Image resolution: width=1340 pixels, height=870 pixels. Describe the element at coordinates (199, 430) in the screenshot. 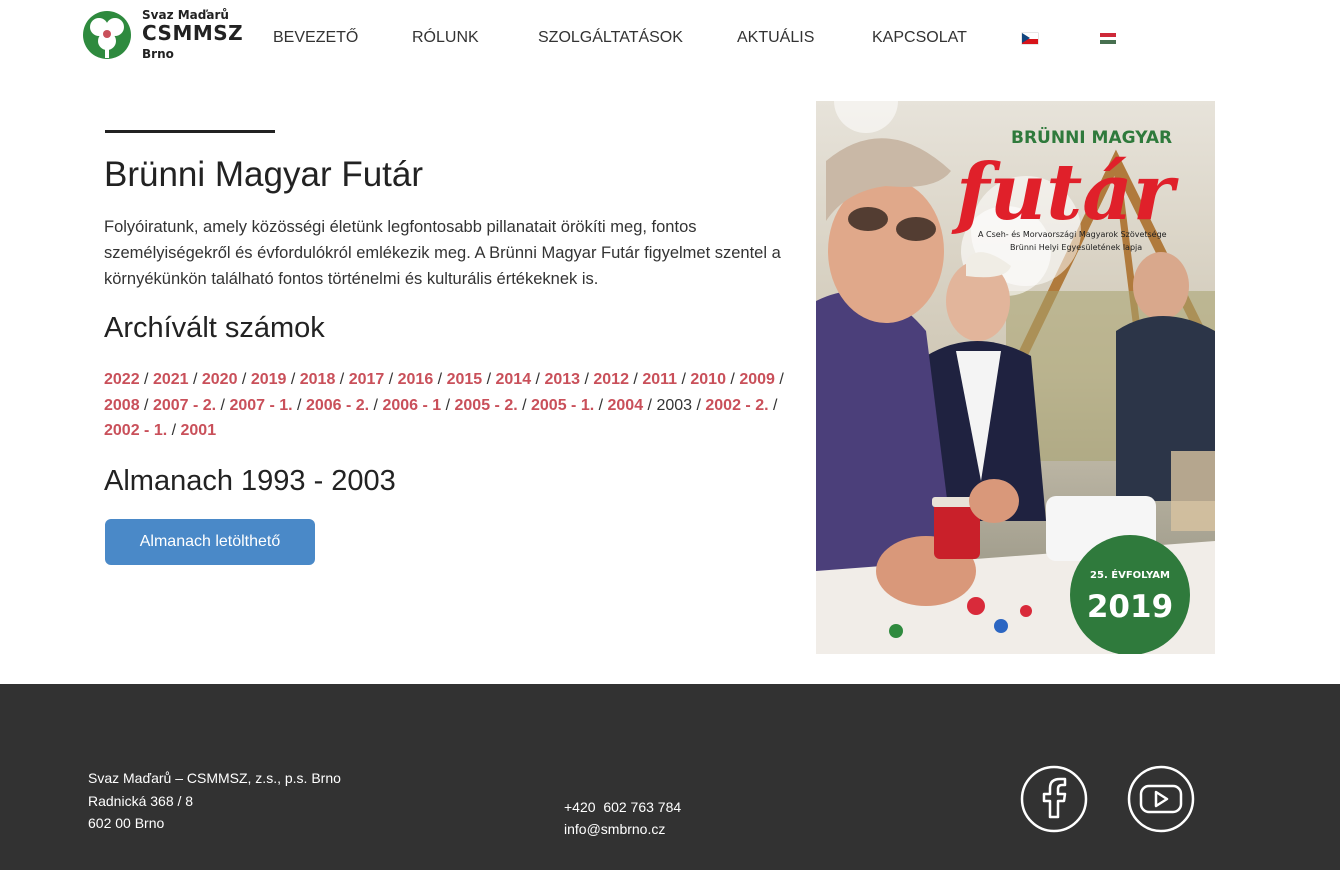

I see `archive-link: 2001` at that location.